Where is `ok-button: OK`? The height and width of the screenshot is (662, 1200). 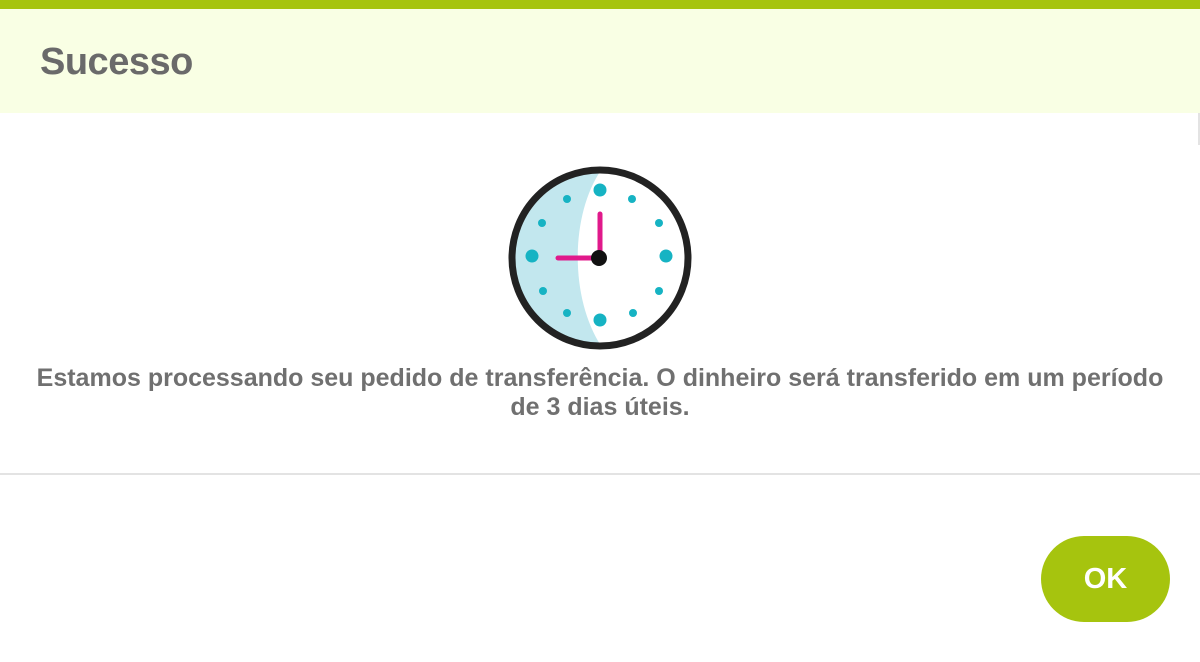 ok-button: OK is located at coordinates (1105, 579).